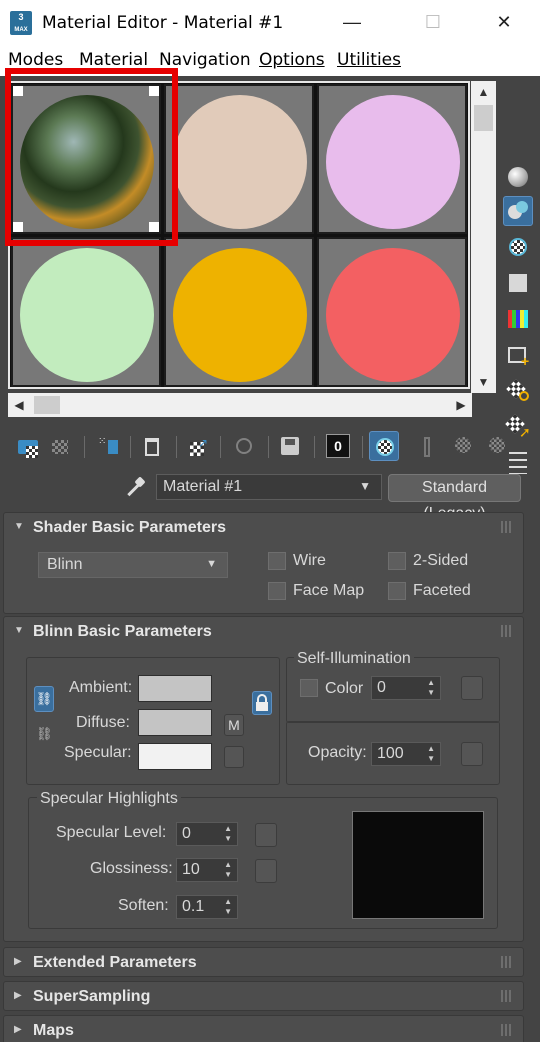  Describe the element at coordinates (134, 488) in the screenshot. I see `eyedropper-icon` at that location.